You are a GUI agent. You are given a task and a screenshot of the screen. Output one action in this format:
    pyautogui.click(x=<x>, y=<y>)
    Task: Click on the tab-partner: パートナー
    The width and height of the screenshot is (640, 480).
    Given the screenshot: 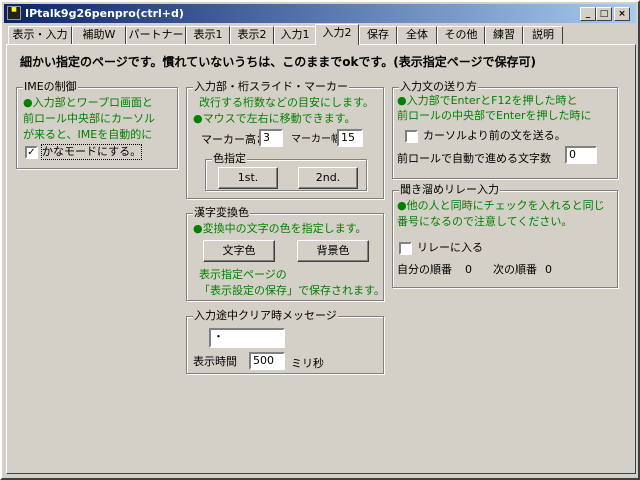 What is the action you would take?
    pyautogui.click(x=156, y=35)
    